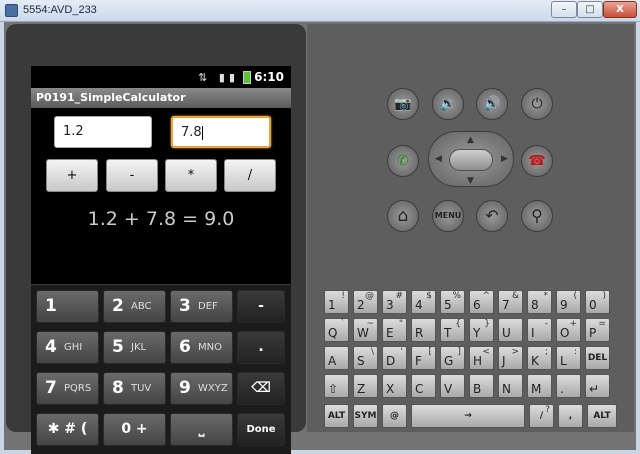  What do you see at coordinates (67, 347) in the screenshot?
I see `key-4: 4 GHI` at bounding box center [67, 347].